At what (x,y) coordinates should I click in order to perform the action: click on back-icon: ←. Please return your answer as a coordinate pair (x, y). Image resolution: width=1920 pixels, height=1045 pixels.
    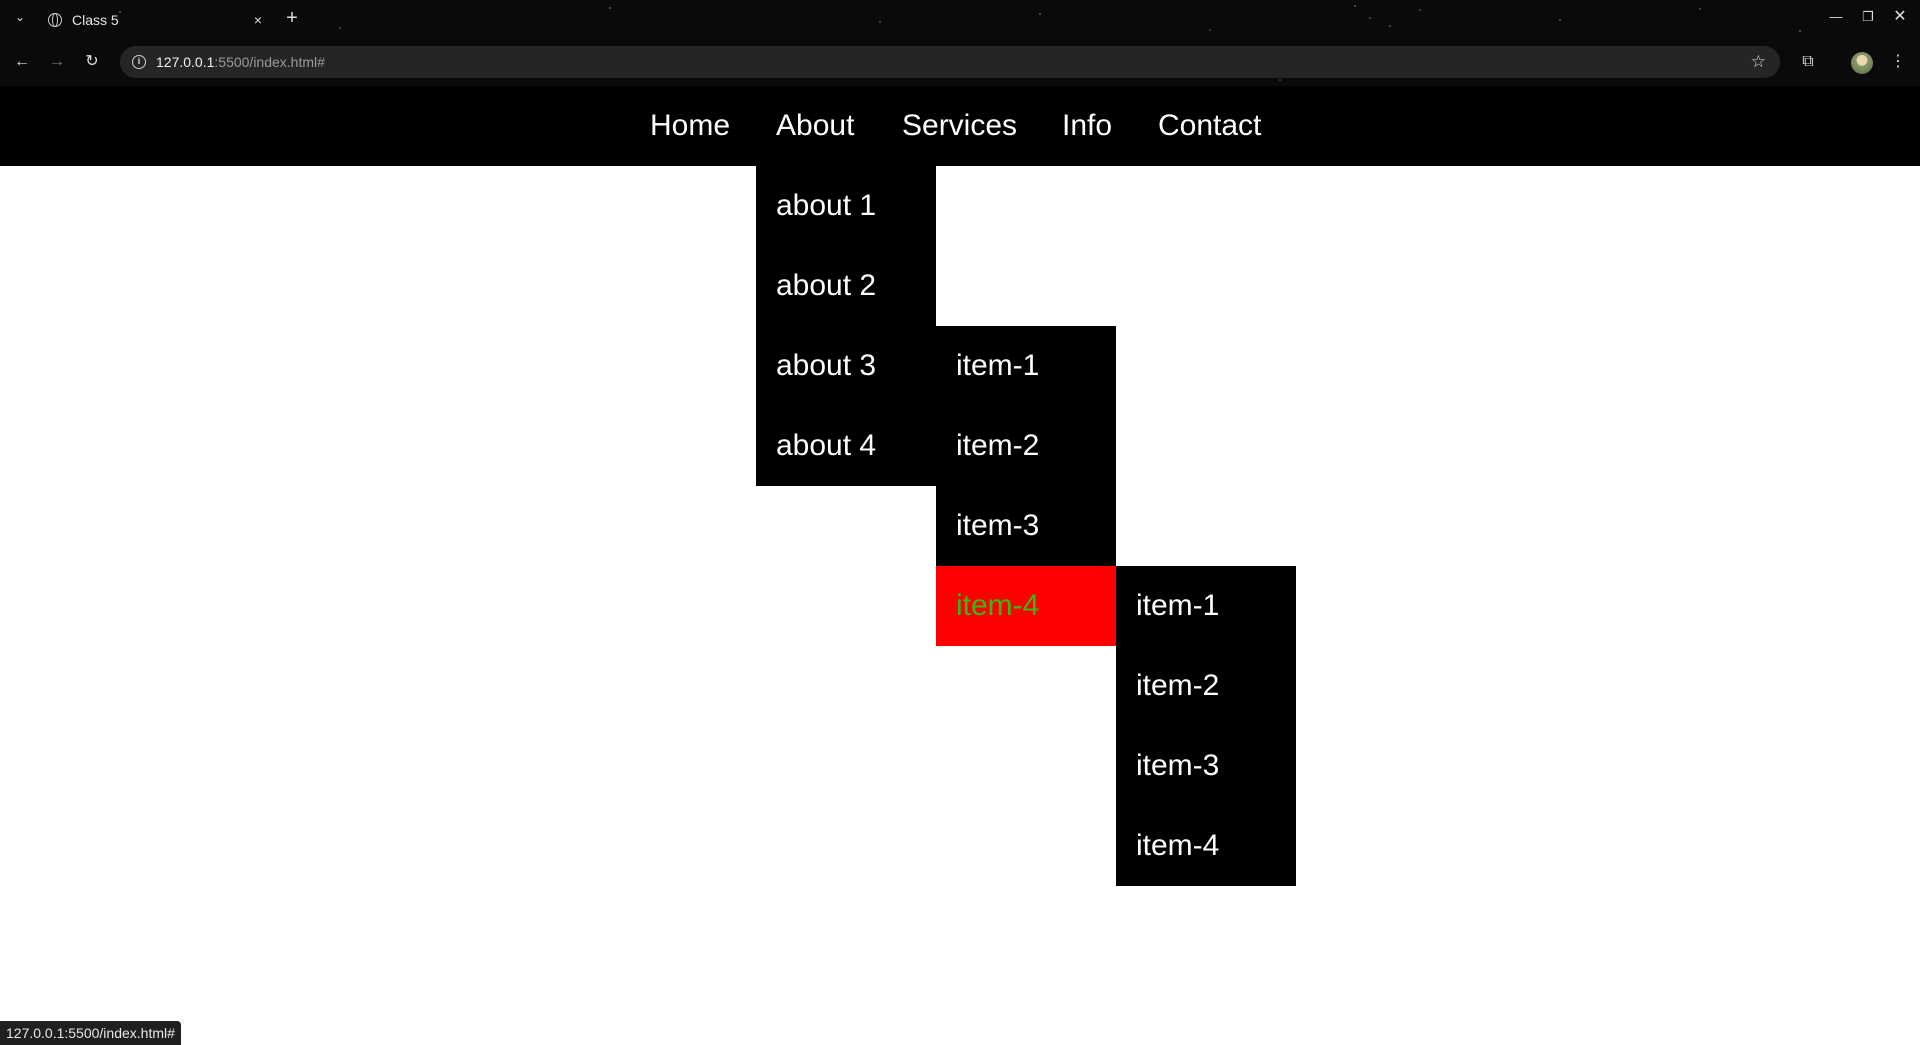
    Looking at the image, I should click on (22, 62).